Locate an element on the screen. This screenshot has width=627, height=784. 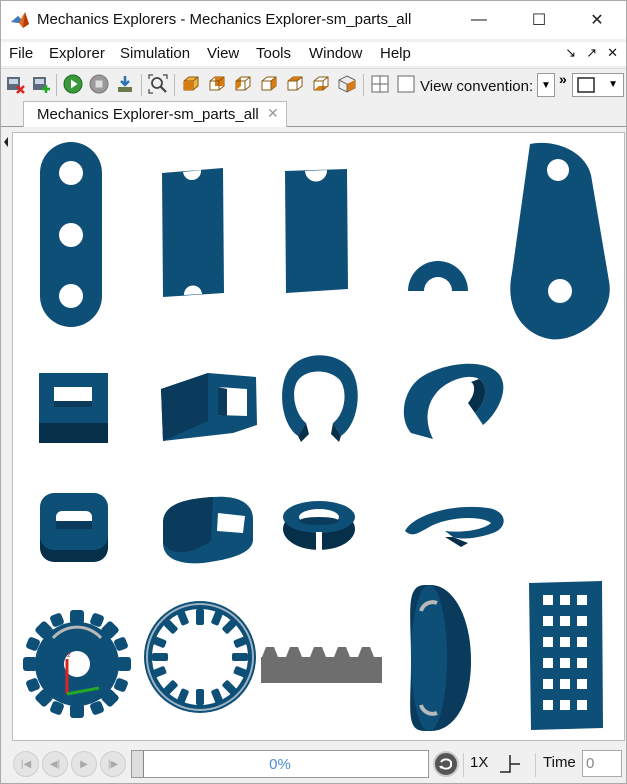
skip-back-icon: |◀ is located at coordinates (26, 764).